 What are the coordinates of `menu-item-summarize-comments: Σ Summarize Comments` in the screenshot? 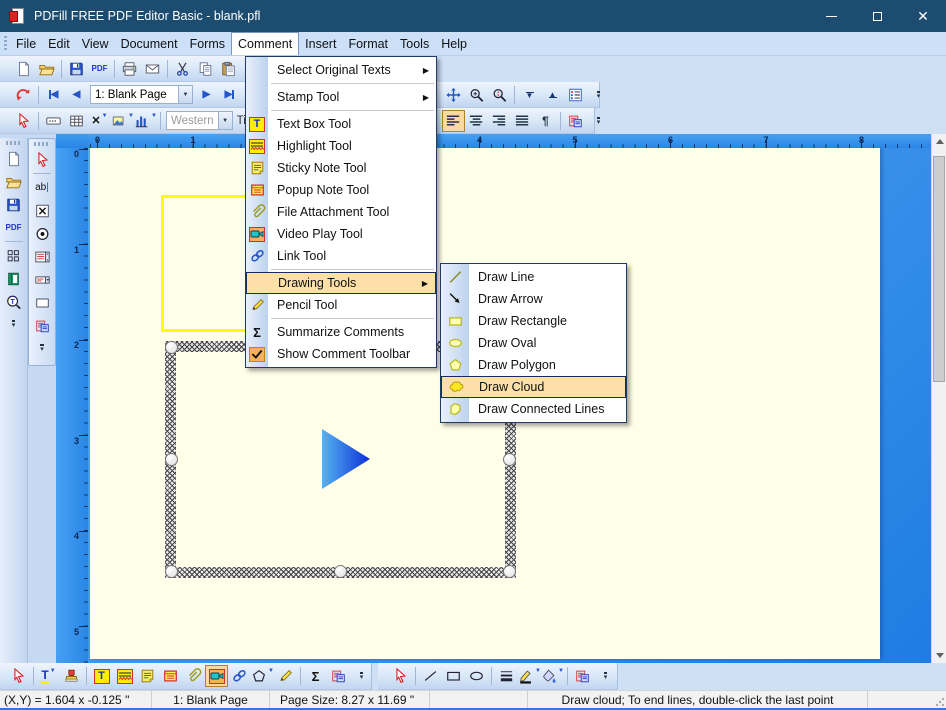 It's located at (341, 332).